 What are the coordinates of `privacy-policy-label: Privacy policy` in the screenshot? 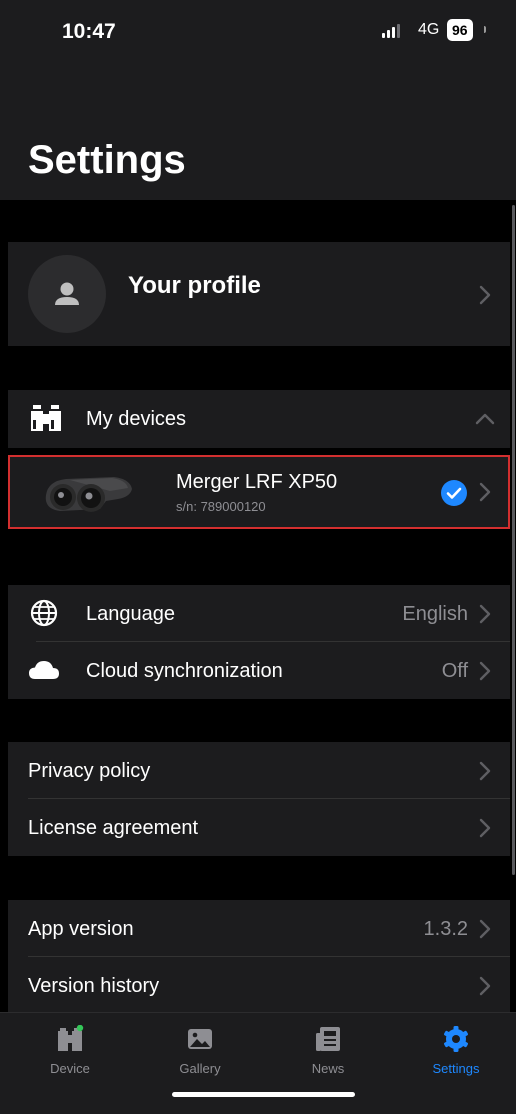 It's located at (89, 771).